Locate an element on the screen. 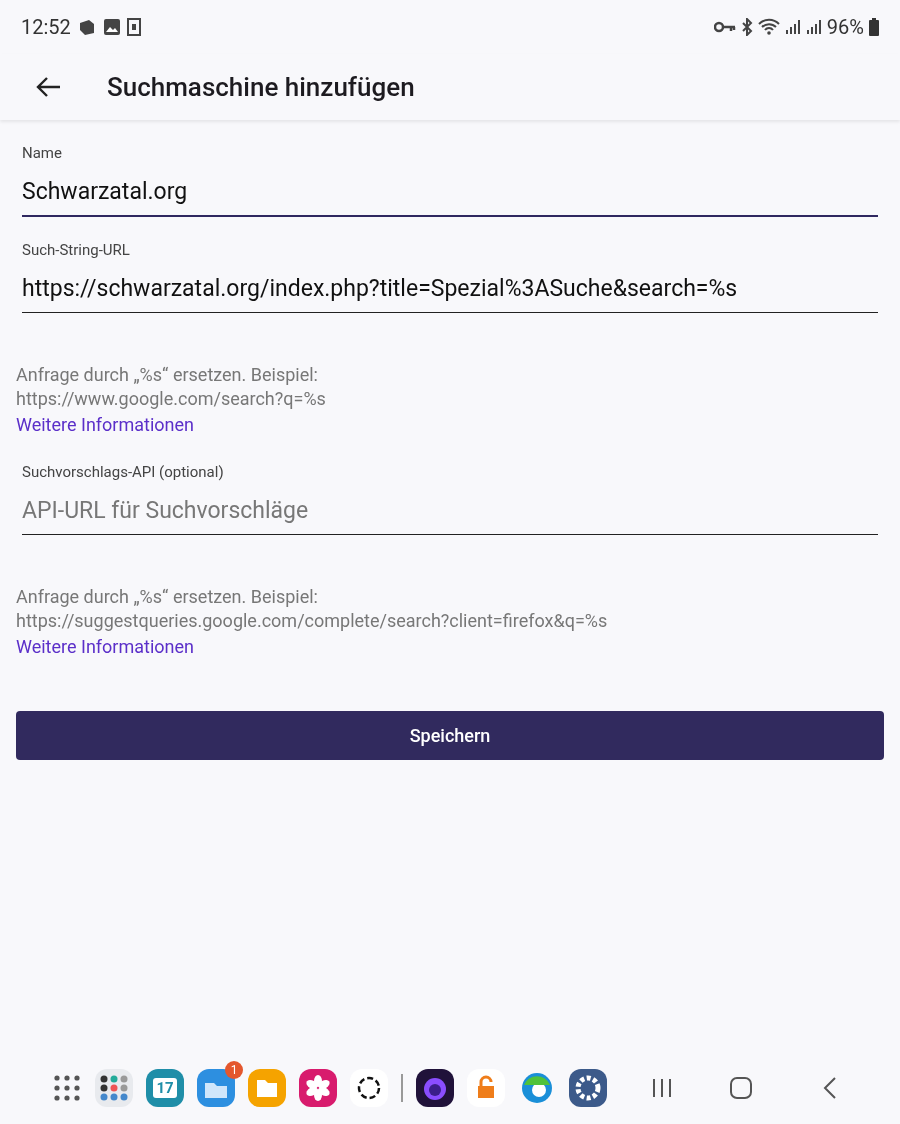 Image resolution: width=900 pixels, height=1124 pixels. app-drawer-icon is located at coordinates (67, 1088).